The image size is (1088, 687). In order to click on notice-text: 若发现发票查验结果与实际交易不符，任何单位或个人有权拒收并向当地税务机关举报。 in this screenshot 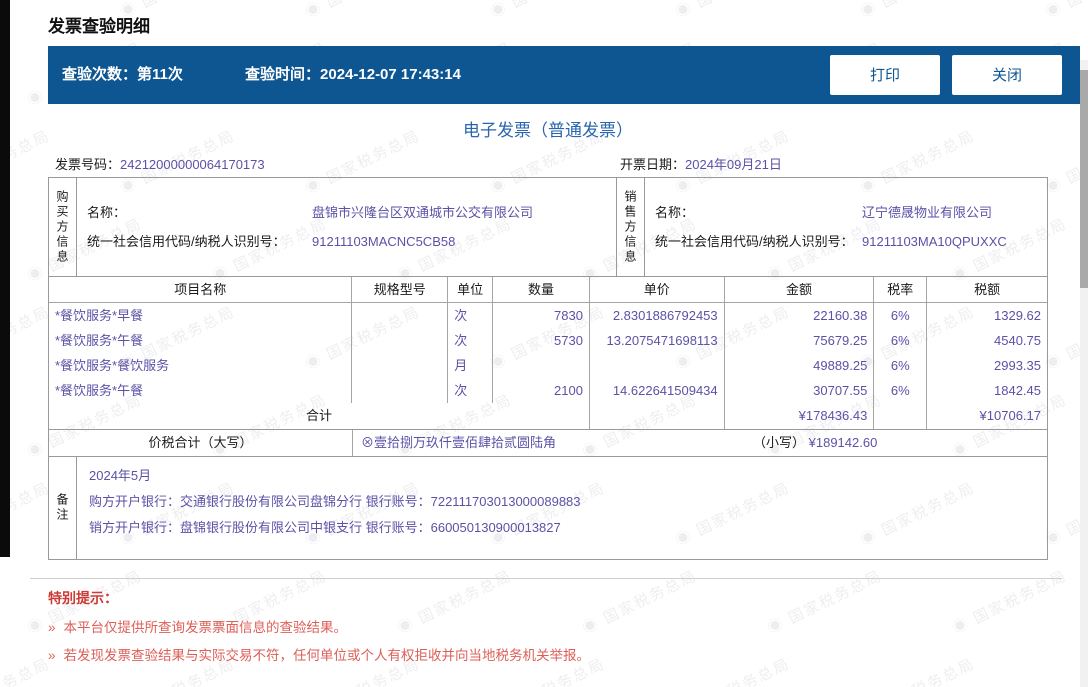, I will do `click(327, 655)`.